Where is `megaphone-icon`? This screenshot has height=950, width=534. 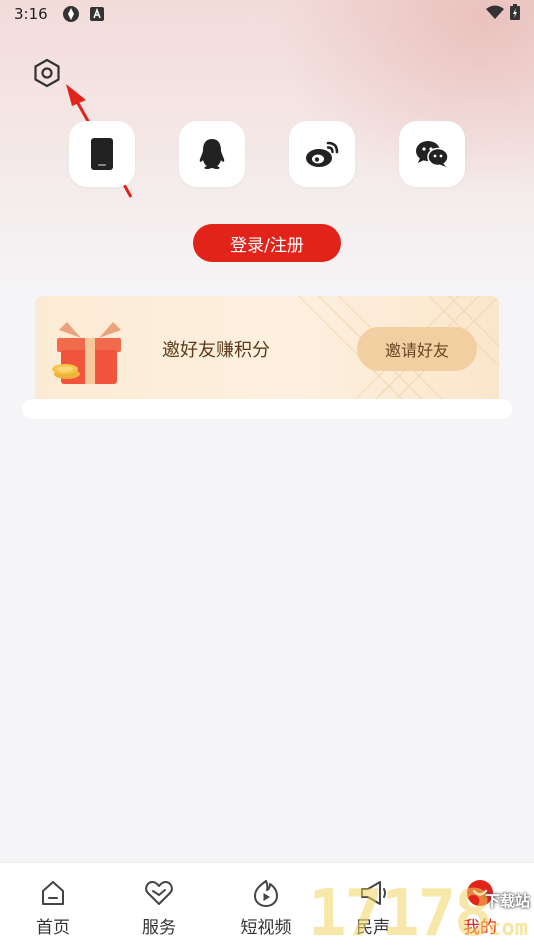 megaphone-icon is located at coordinates (373, 893).